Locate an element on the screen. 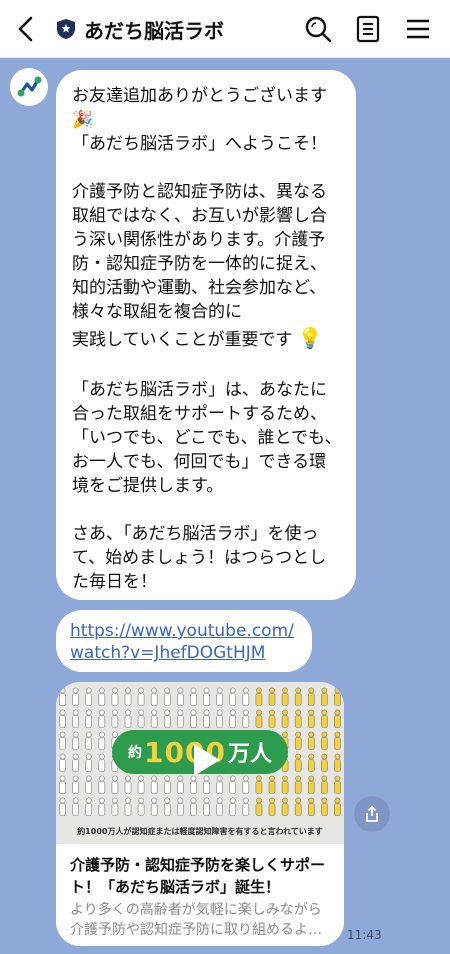 Image resolution: width=450 pixels, height=954 pixels. card-title: 介護予防・認知症予防を楽しくサポート！「あだち脳活ラボ」誕生！ is located at coordinates (198, 876).